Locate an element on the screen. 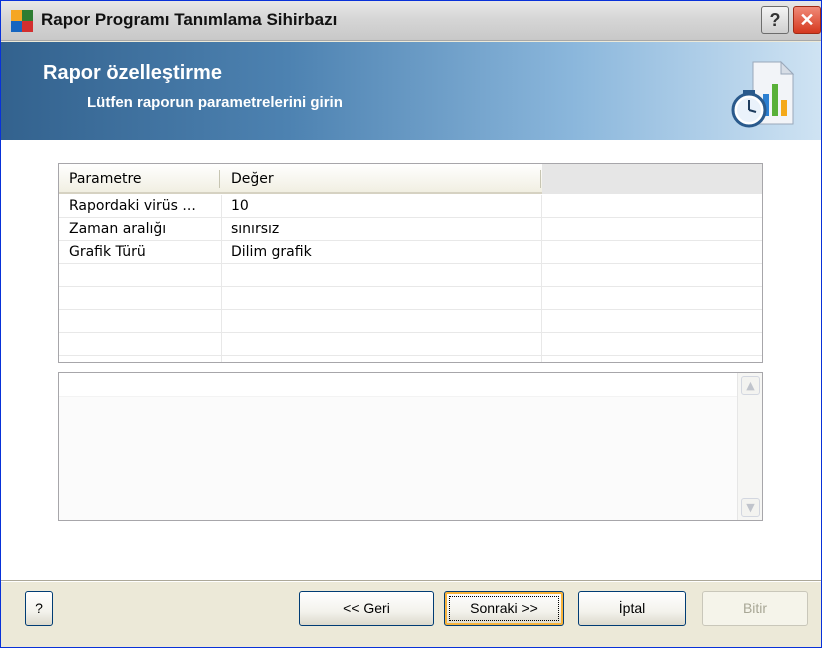  app-logo-icon is located at coordinates (22, 21).